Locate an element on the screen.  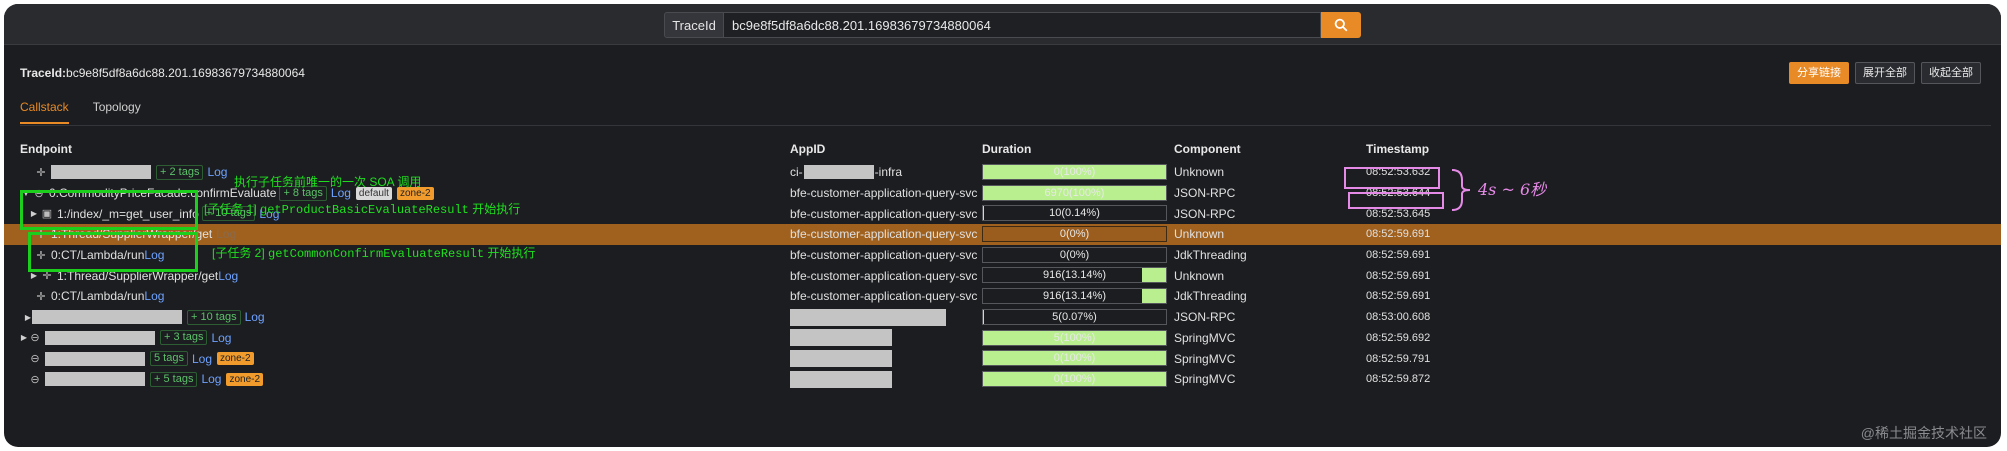
endpoint-cell: ▶ + 10 tags Log is located at coordinates (142, 317).